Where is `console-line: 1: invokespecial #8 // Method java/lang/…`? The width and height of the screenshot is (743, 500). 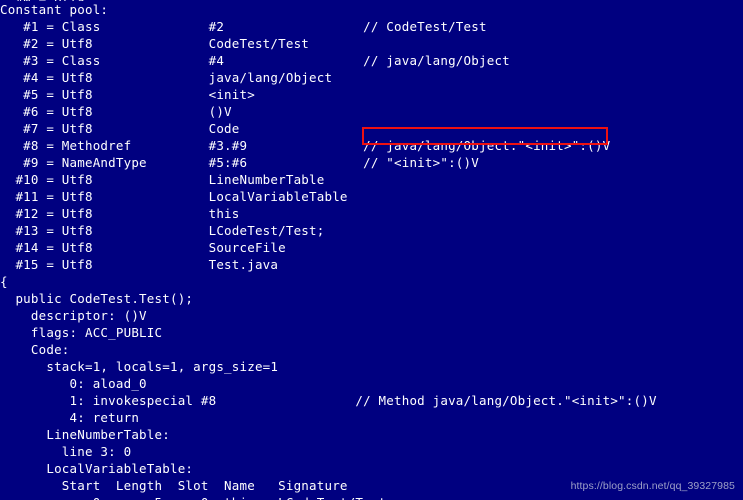
console-line: 1: invokespecial #8 // Method java/lang/… is located at coordinates (328, 400).